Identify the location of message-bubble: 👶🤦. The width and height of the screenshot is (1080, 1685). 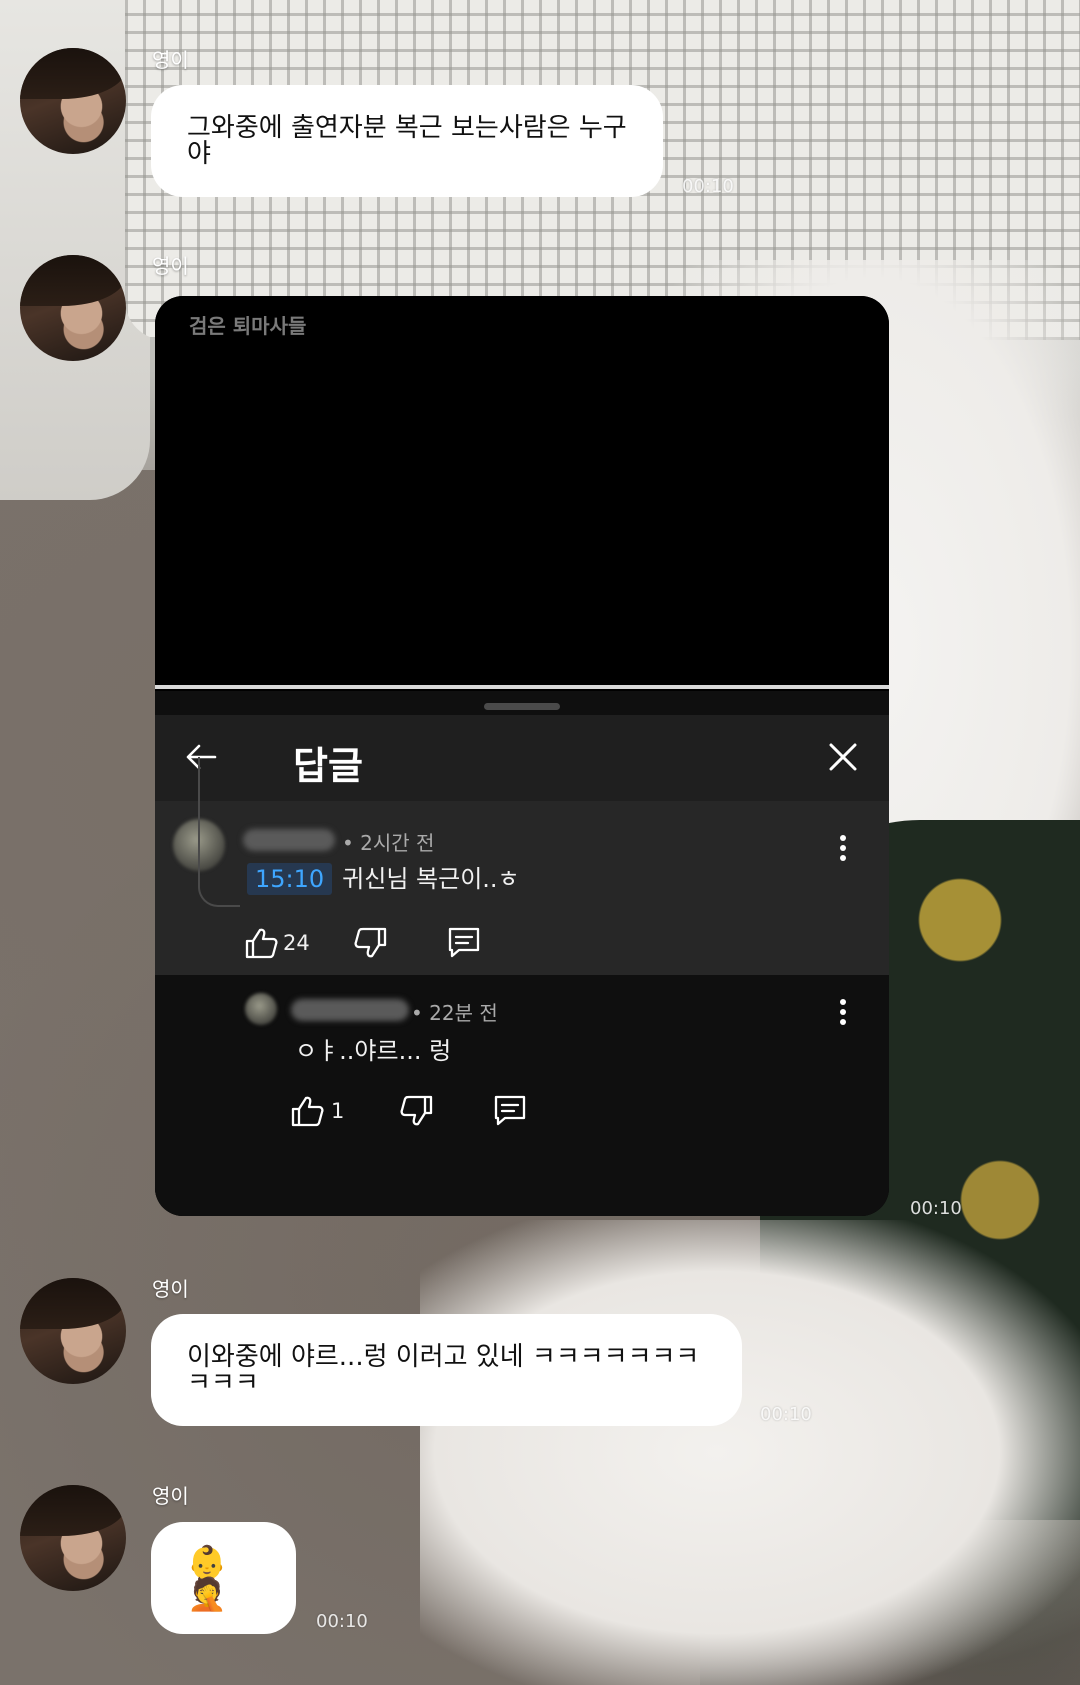
(223, 1578).